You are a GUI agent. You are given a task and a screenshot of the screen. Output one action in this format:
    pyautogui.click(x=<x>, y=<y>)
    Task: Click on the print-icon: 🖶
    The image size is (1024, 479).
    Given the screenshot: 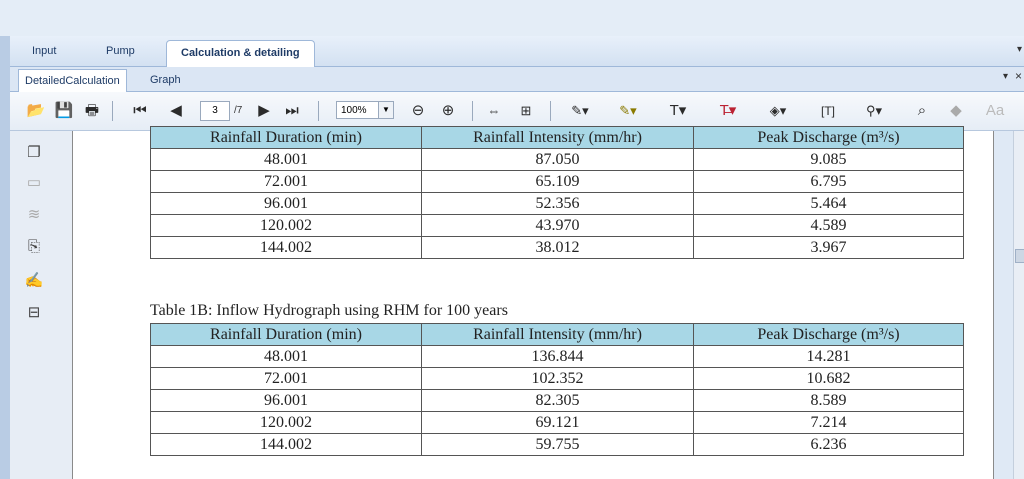 What is the action you would take?
    pyautogui.click(x=92, y=111)
    